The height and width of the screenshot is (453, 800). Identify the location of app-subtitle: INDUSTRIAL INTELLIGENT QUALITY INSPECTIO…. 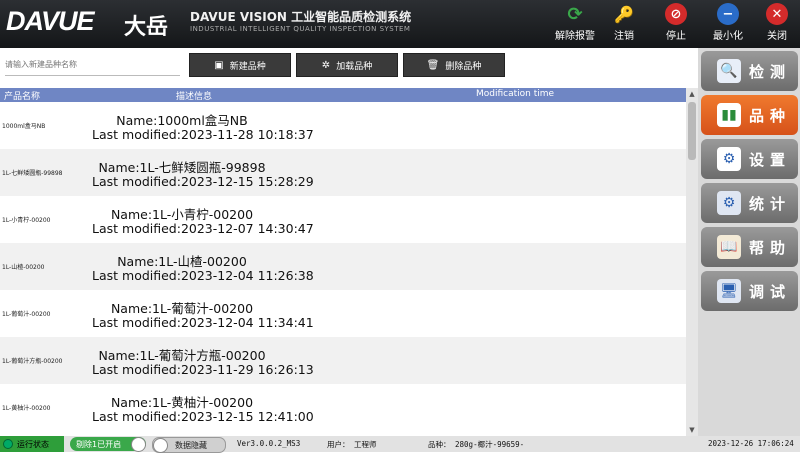
(300, 29).